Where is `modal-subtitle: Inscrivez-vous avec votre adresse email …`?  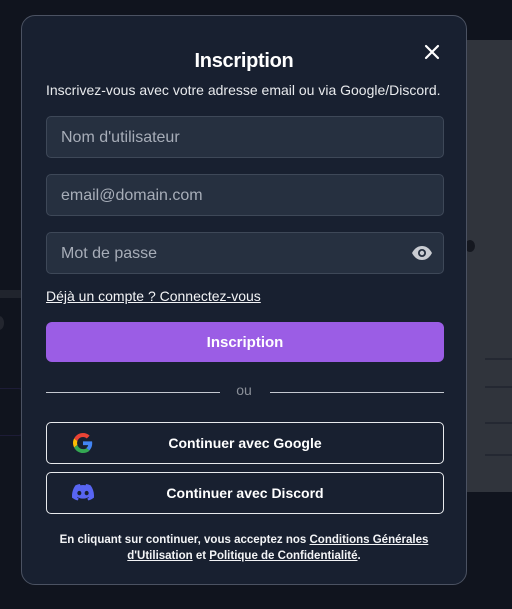 modal-subtitle: Inscrivez-vous avec votre adresse email … is located at coordinates (243, 90).